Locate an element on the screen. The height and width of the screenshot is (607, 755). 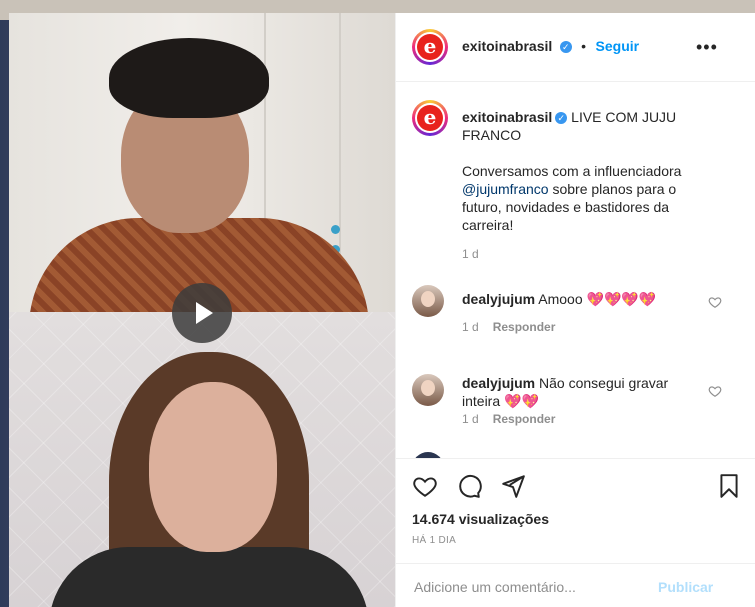
caption-author-logo: e is located at coordinates (430, 118).